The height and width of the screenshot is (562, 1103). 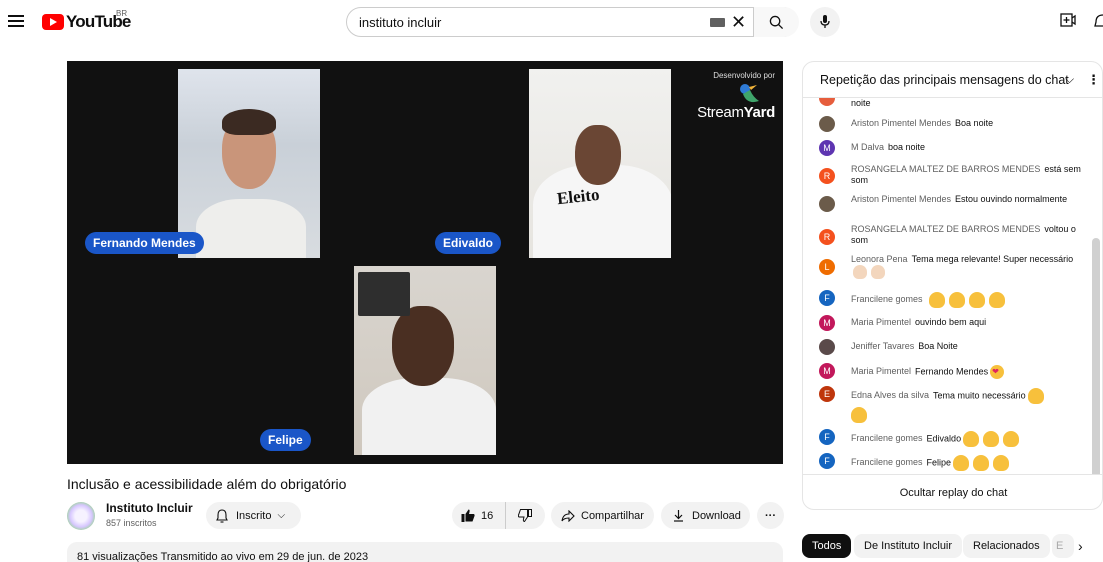 I want to click on dislike-button, so click(x=525, y=515).